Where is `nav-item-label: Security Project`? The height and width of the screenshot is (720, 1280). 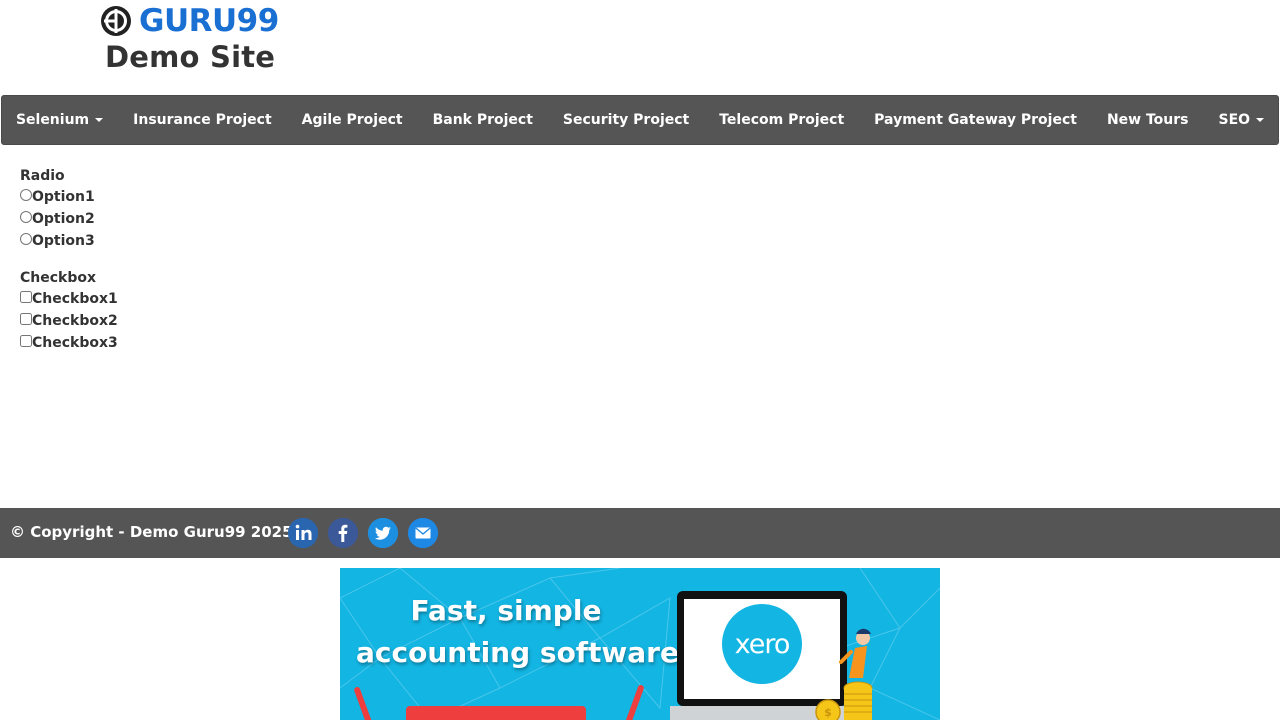
nav-item-label: Security Project is located at coordinates (626, 120).